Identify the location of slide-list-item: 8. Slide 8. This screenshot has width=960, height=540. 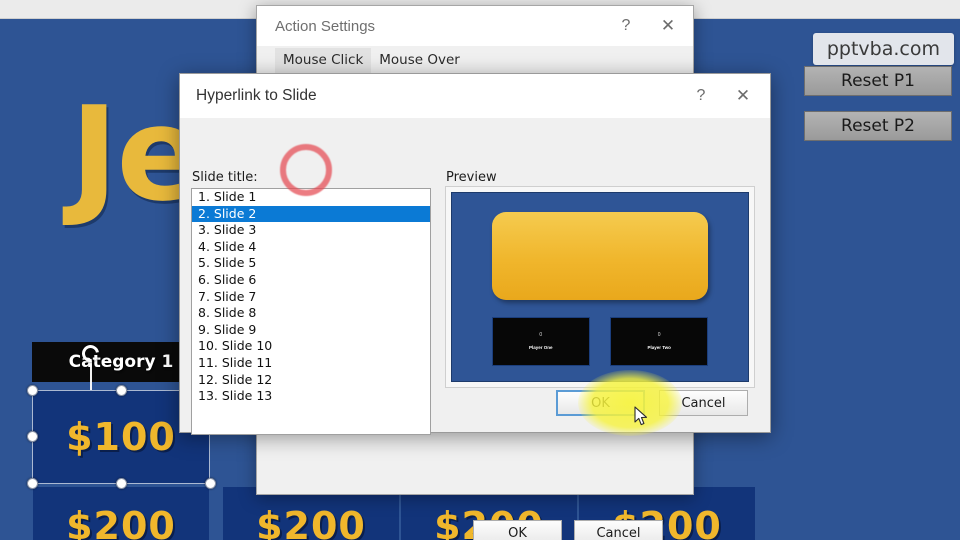
(311, 313).